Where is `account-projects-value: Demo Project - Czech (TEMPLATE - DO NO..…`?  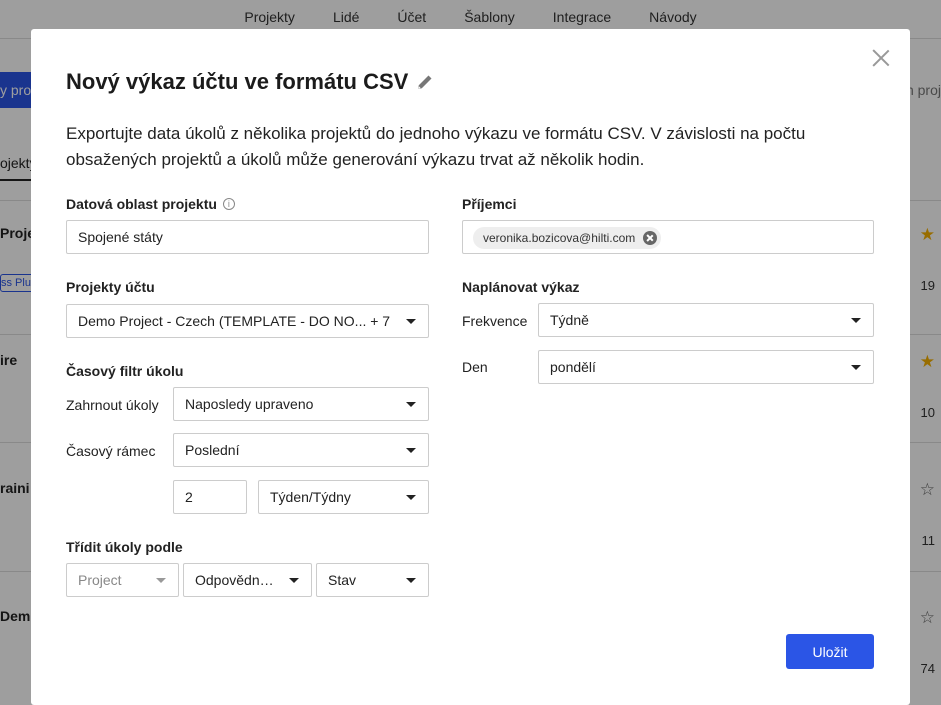
account-projects-value: Demo Project - Czech (TEMPLATE - DO NO..… is located at coordinates (234, 321).